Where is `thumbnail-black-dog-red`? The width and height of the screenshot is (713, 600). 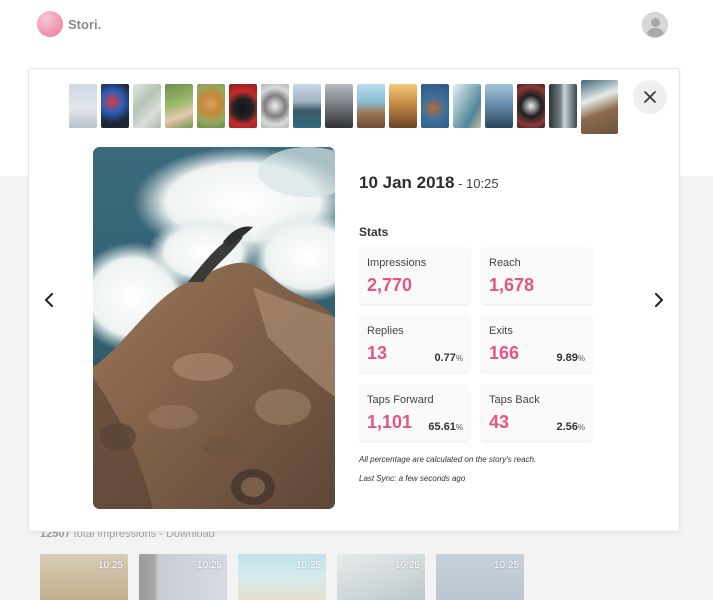 thumbnail-black-dog-red is located at coordinates (243, 106).